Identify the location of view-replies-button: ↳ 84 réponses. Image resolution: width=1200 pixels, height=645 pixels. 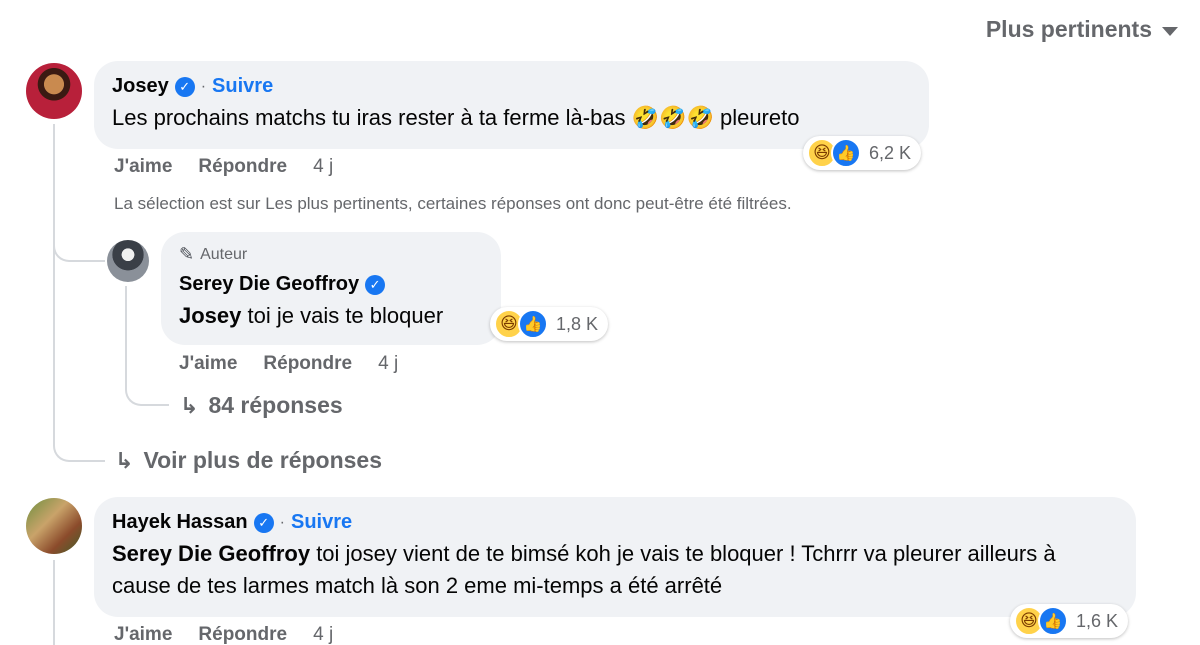
(261, 405).